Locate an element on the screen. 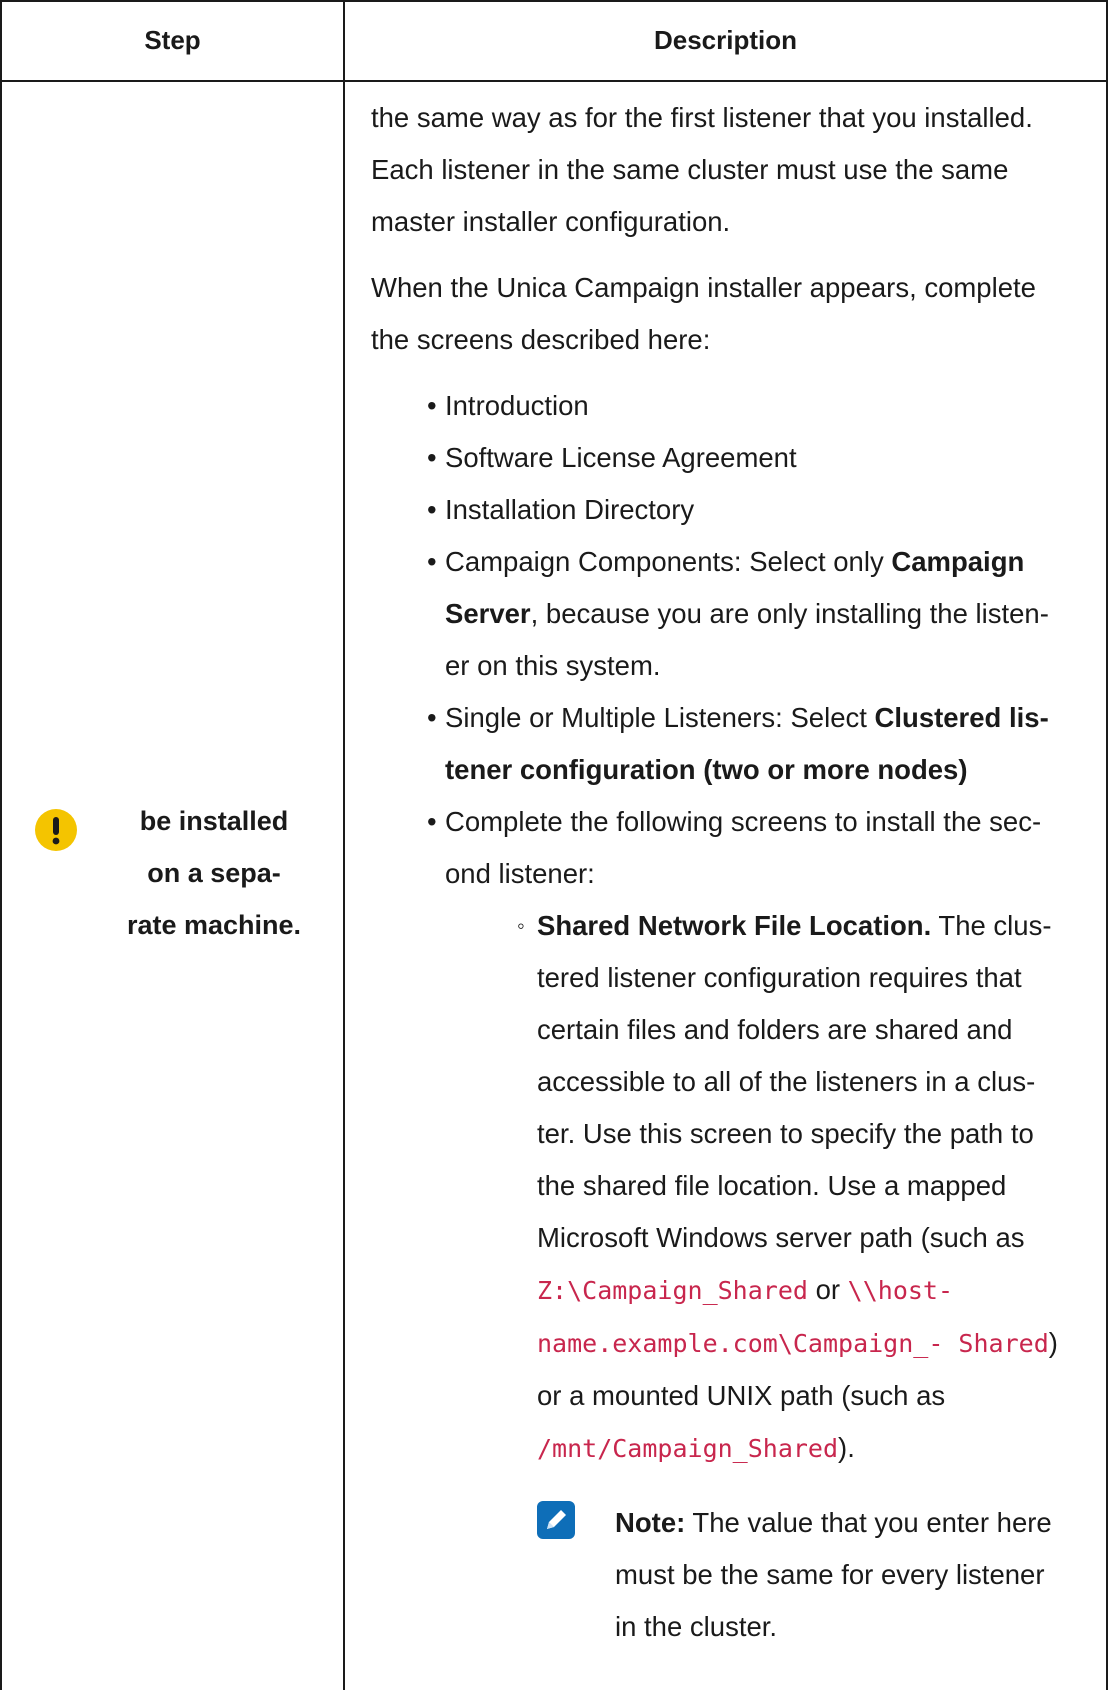  list-item: Software License Agreement is located at coordinates (749, 458).